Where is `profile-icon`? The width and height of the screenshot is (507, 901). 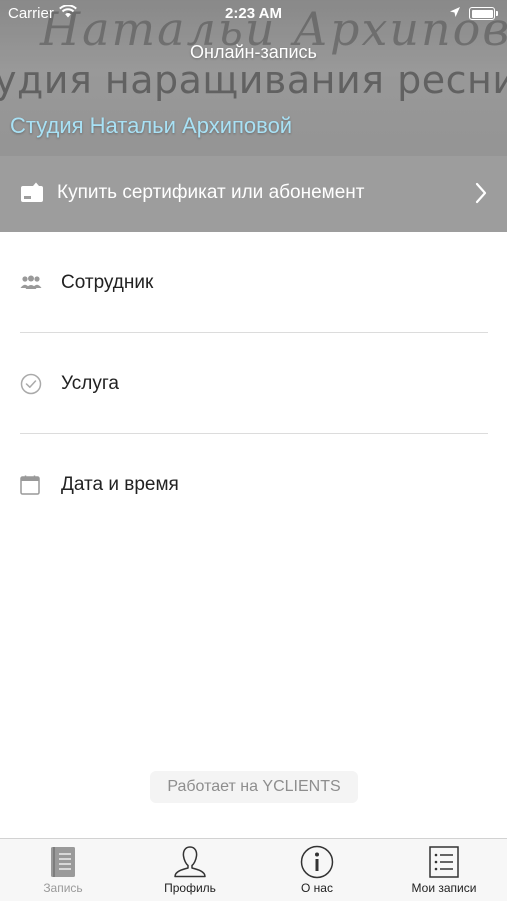
profile-icon is located at coordinates (190, 862).